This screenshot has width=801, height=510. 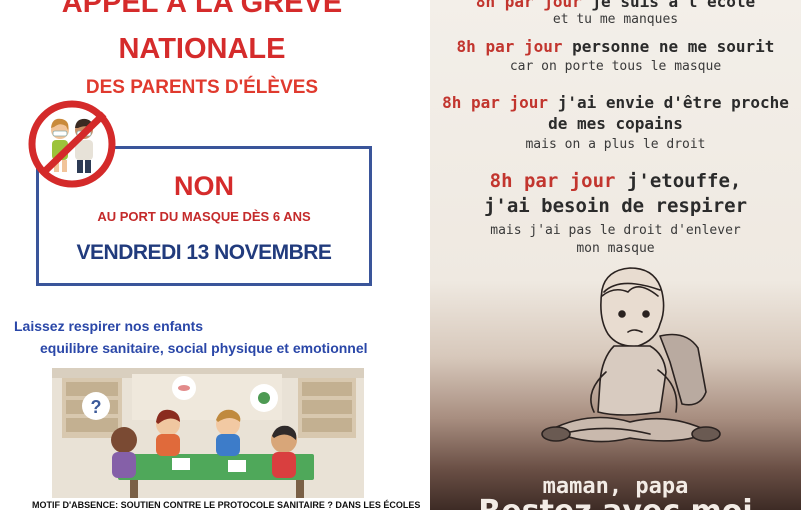 I want to click on line2-sub: car on porte tous le masque, so click(x=615, y=66).